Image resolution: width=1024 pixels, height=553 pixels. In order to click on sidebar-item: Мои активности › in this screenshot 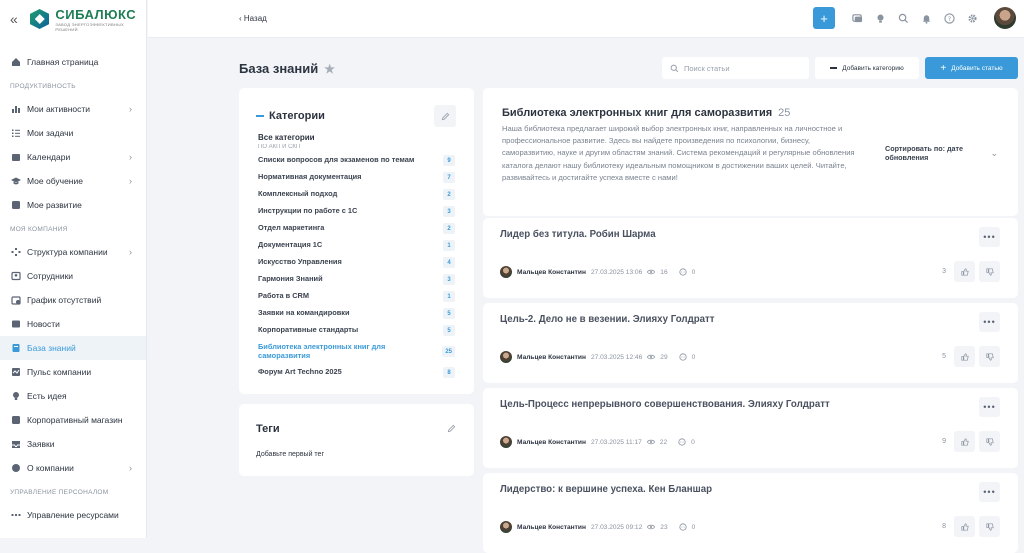, I will do `click(73, 109)`.